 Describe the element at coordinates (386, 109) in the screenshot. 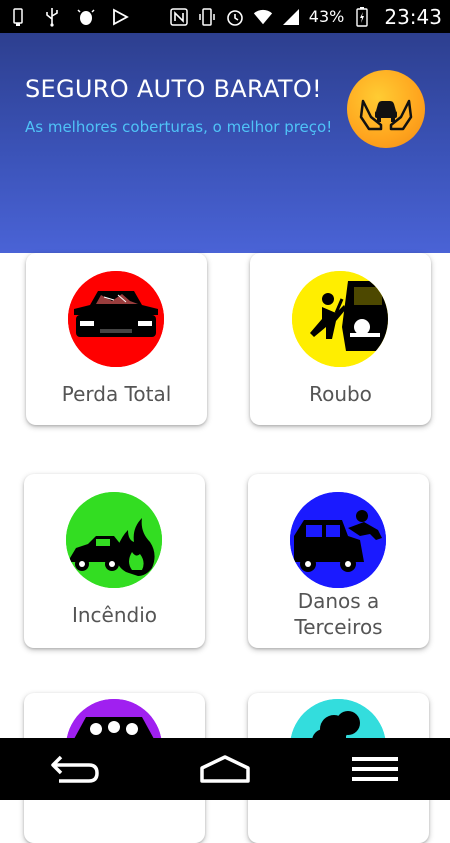

I see `hands-car-icon` at that location.